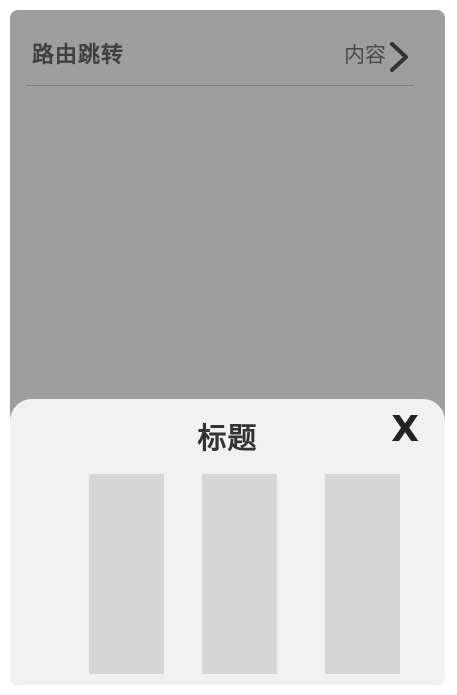  What do you see at coordinates (365, 55) in the screenshot?
I see `route-jump-value: 内容` at bounding box center [365, 55].